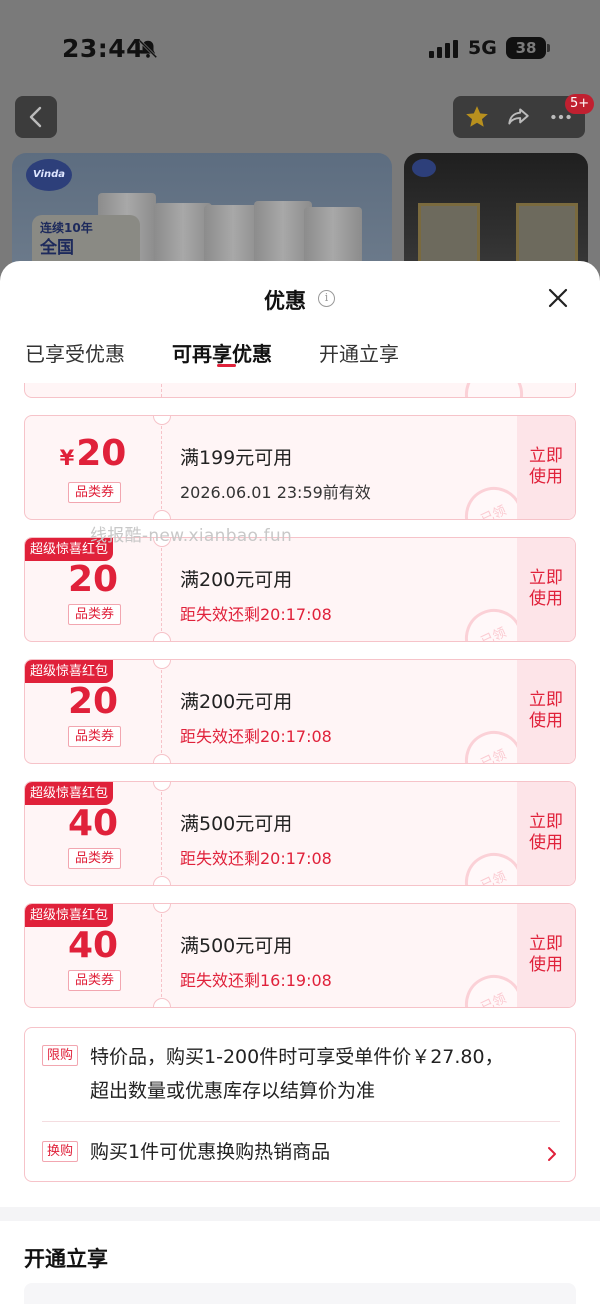 This screenshot has height=1304, width=600. What do you see at coordinates (526, 48) in the screenshot?
I see `battery-icon: 38` at bounding box center [526, 48].